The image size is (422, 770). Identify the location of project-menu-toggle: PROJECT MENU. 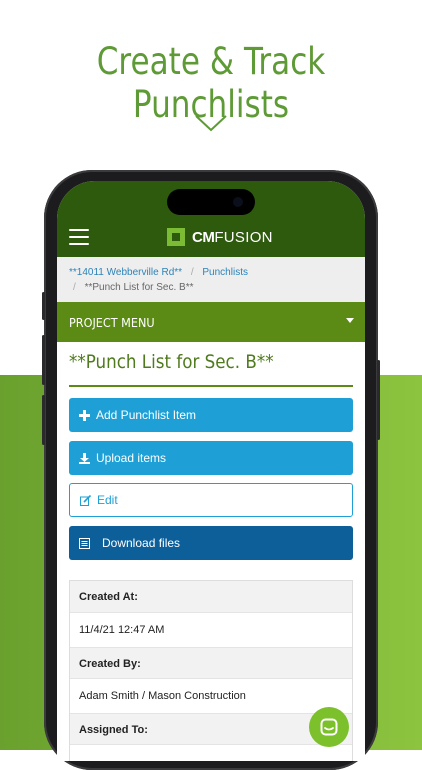
(211, 322).